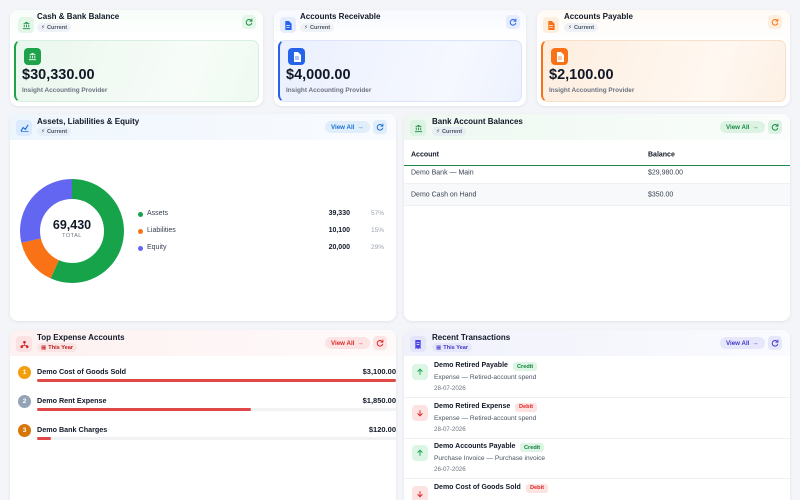 The height and width of the screenshot is (500, 800). I want to click on expense-name: Demo Rent Expense, so click(72, 400).